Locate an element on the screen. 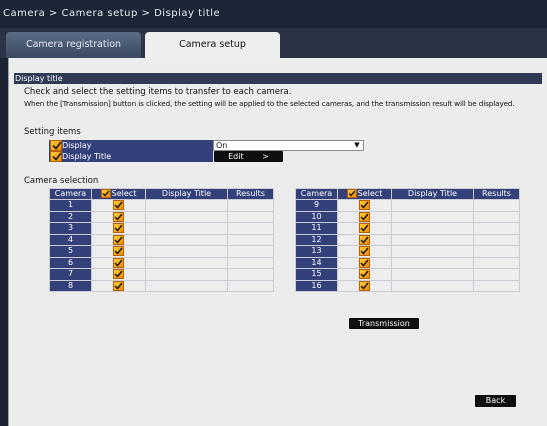  camera-number: 9 is located at coordinates (316, 205).